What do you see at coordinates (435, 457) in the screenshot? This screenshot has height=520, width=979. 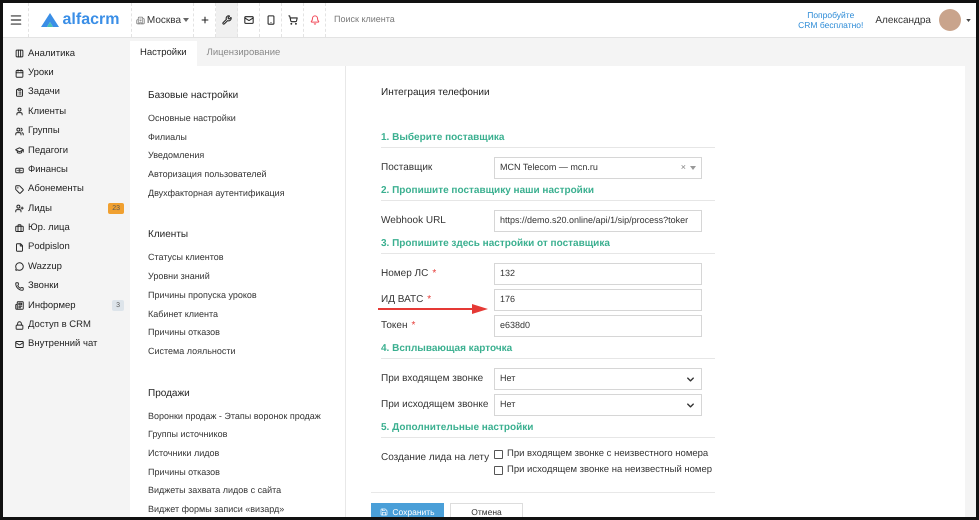 I see `field-label: Создание лида на лету` at bounding box center [435, 457].